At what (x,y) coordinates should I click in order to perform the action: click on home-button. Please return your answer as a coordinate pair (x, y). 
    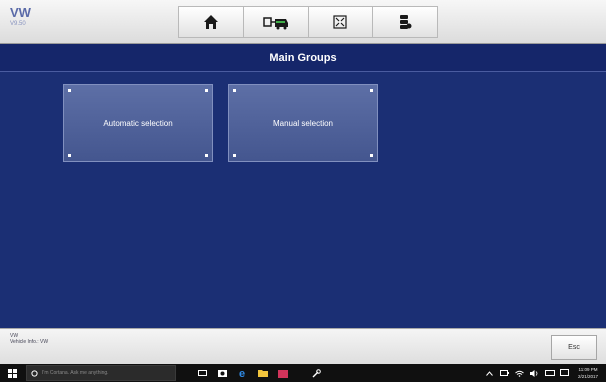
    Looking at the image, I should click on (211, 22).